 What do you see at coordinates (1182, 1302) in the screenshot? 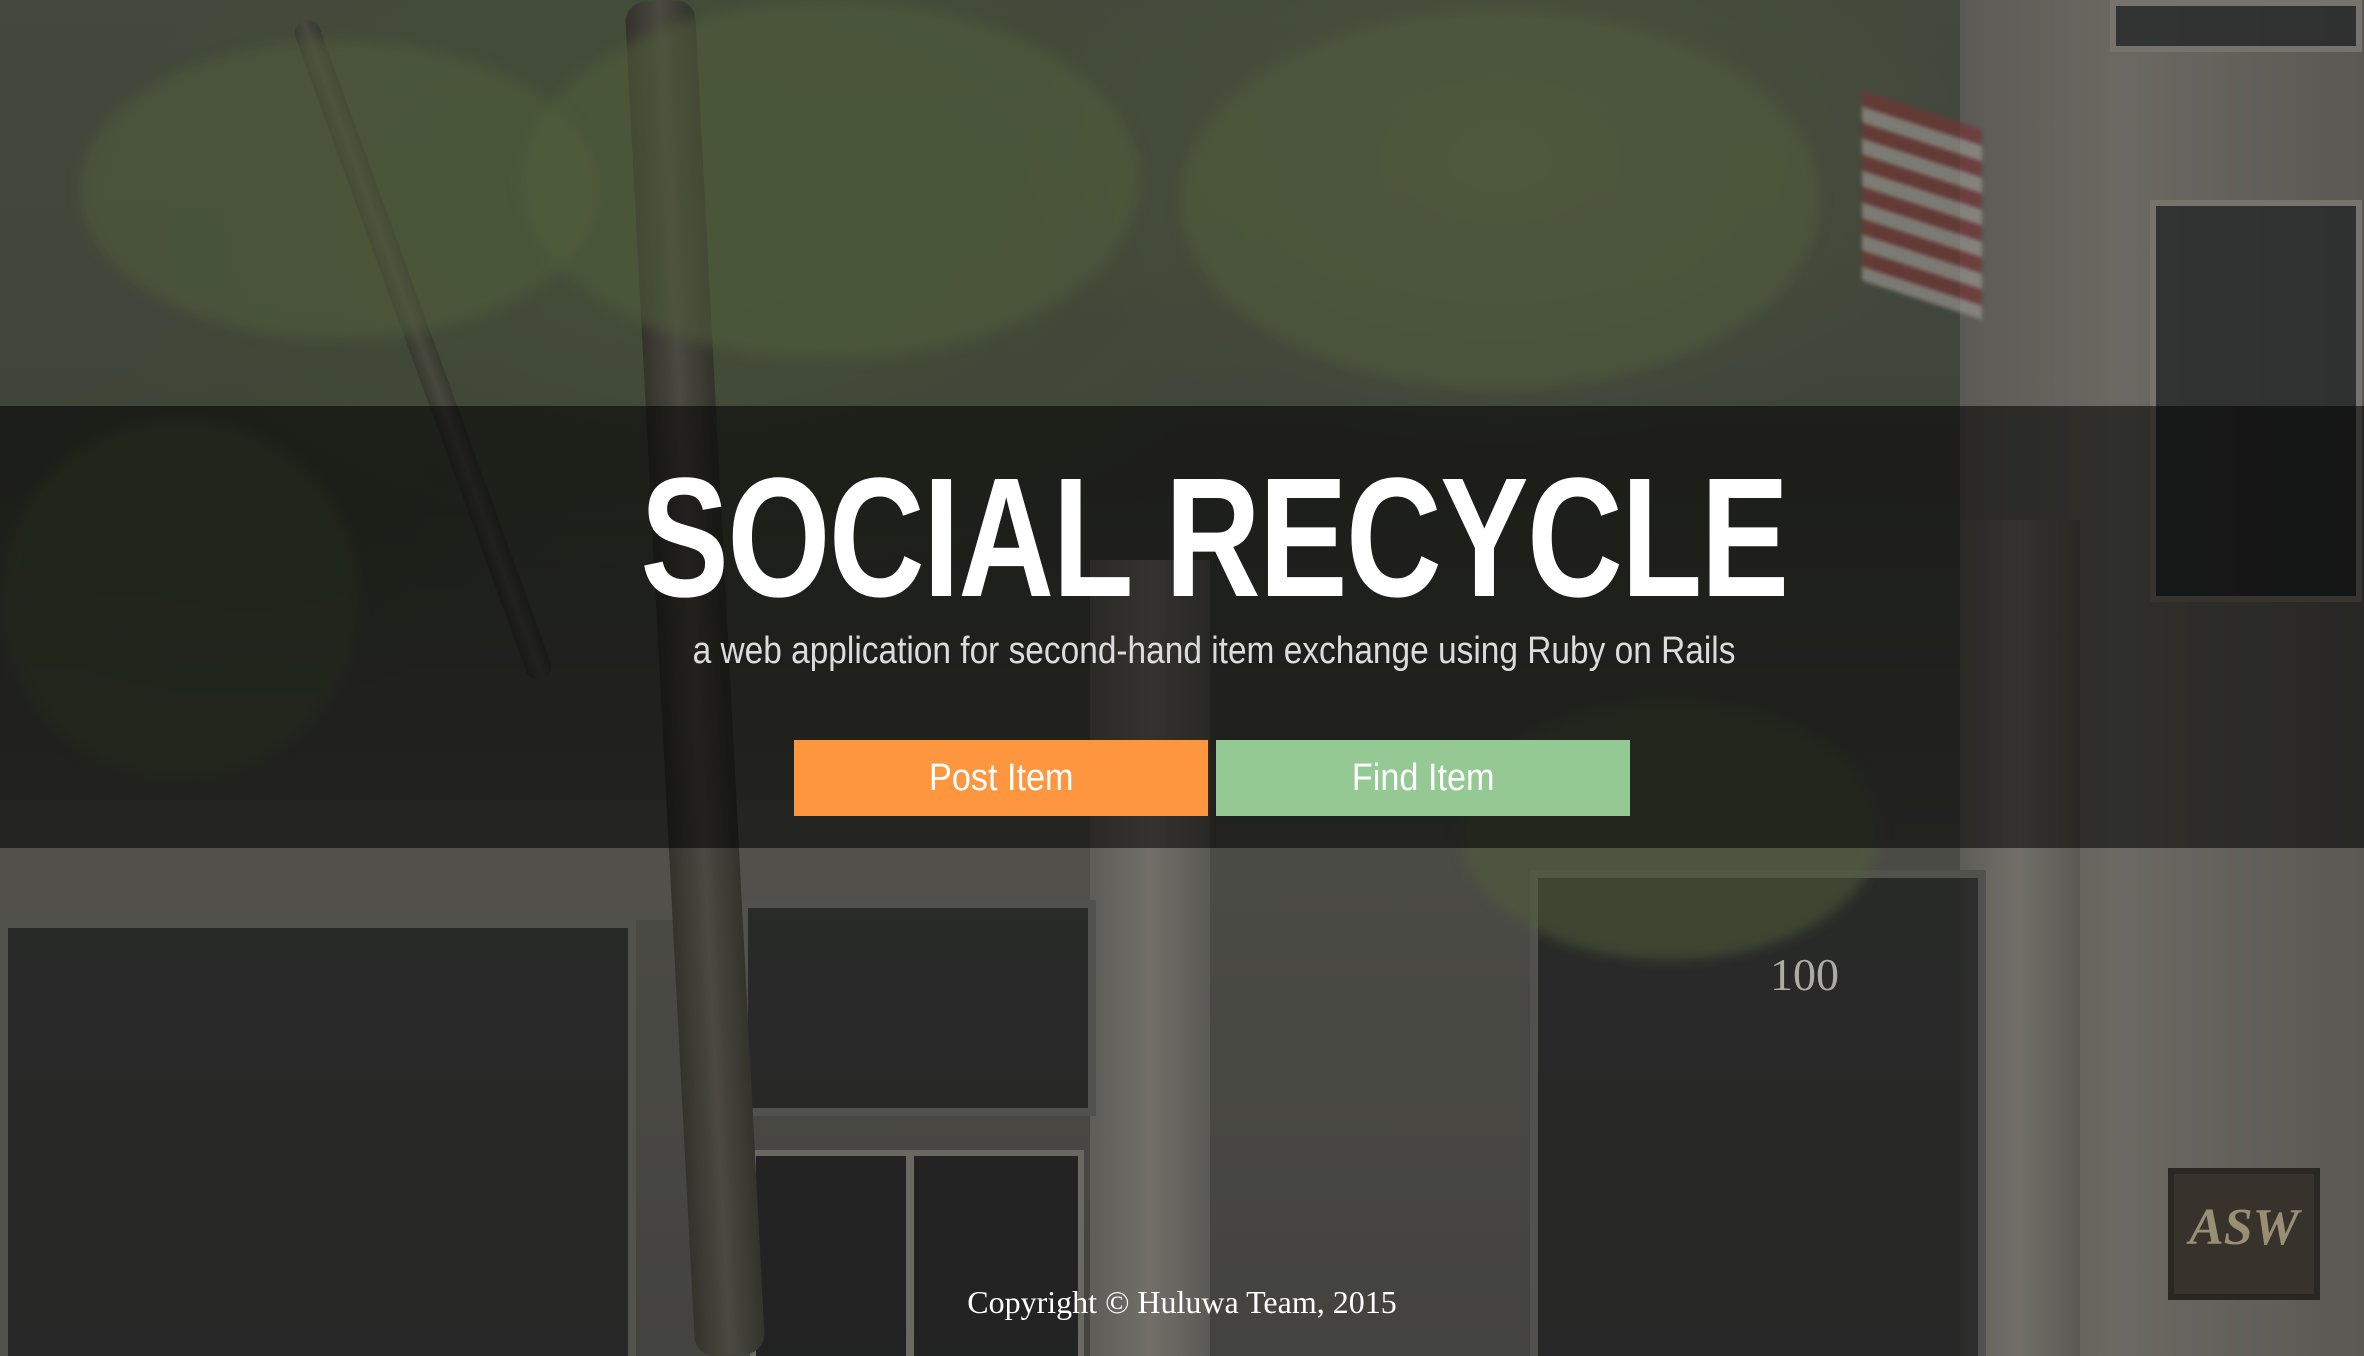
I see `footer-copyright: Copyright © Huluwa Team, 2015` at bounding box center [1182, 1302].